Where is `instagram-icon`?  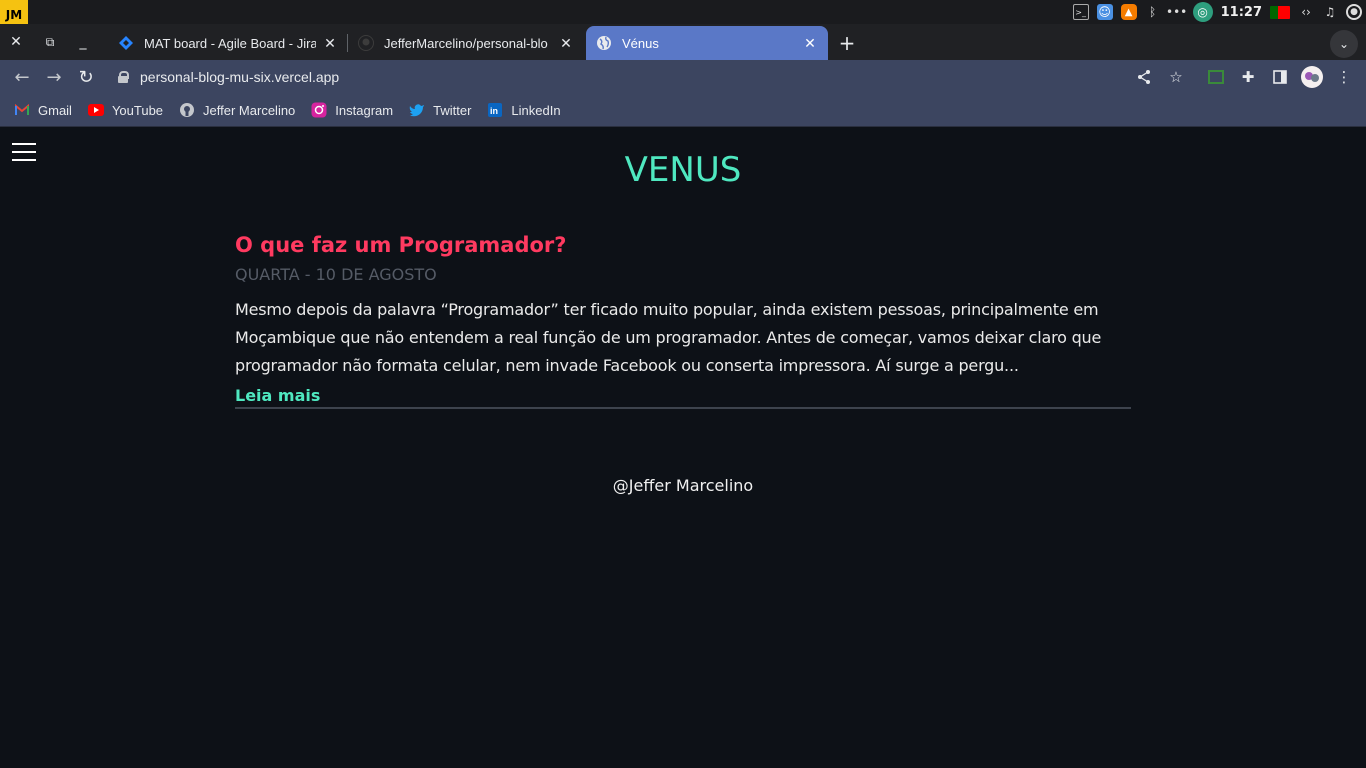 instagram-icon is located at coordinates (319, 110).